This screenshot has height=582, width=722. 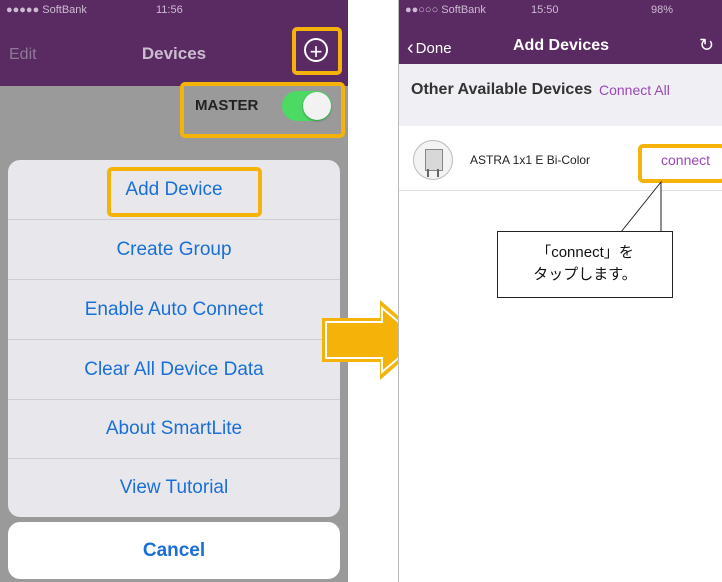 What do you see at coordinates (46, 10) in the screenshot?
I see `carrier-label: ●●●●● SoftBank` at bounding box center [46, 10].